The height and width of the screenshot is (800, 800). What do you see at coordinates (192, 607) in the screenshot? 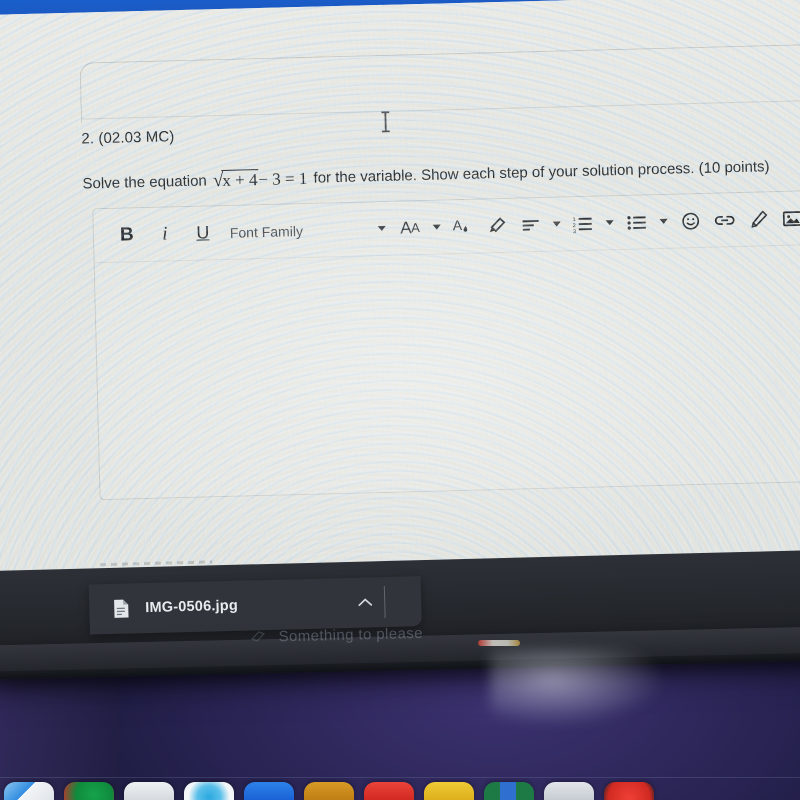
I see `download-file-name: IMG-0506.jpg` at bounding box center [192, 607].